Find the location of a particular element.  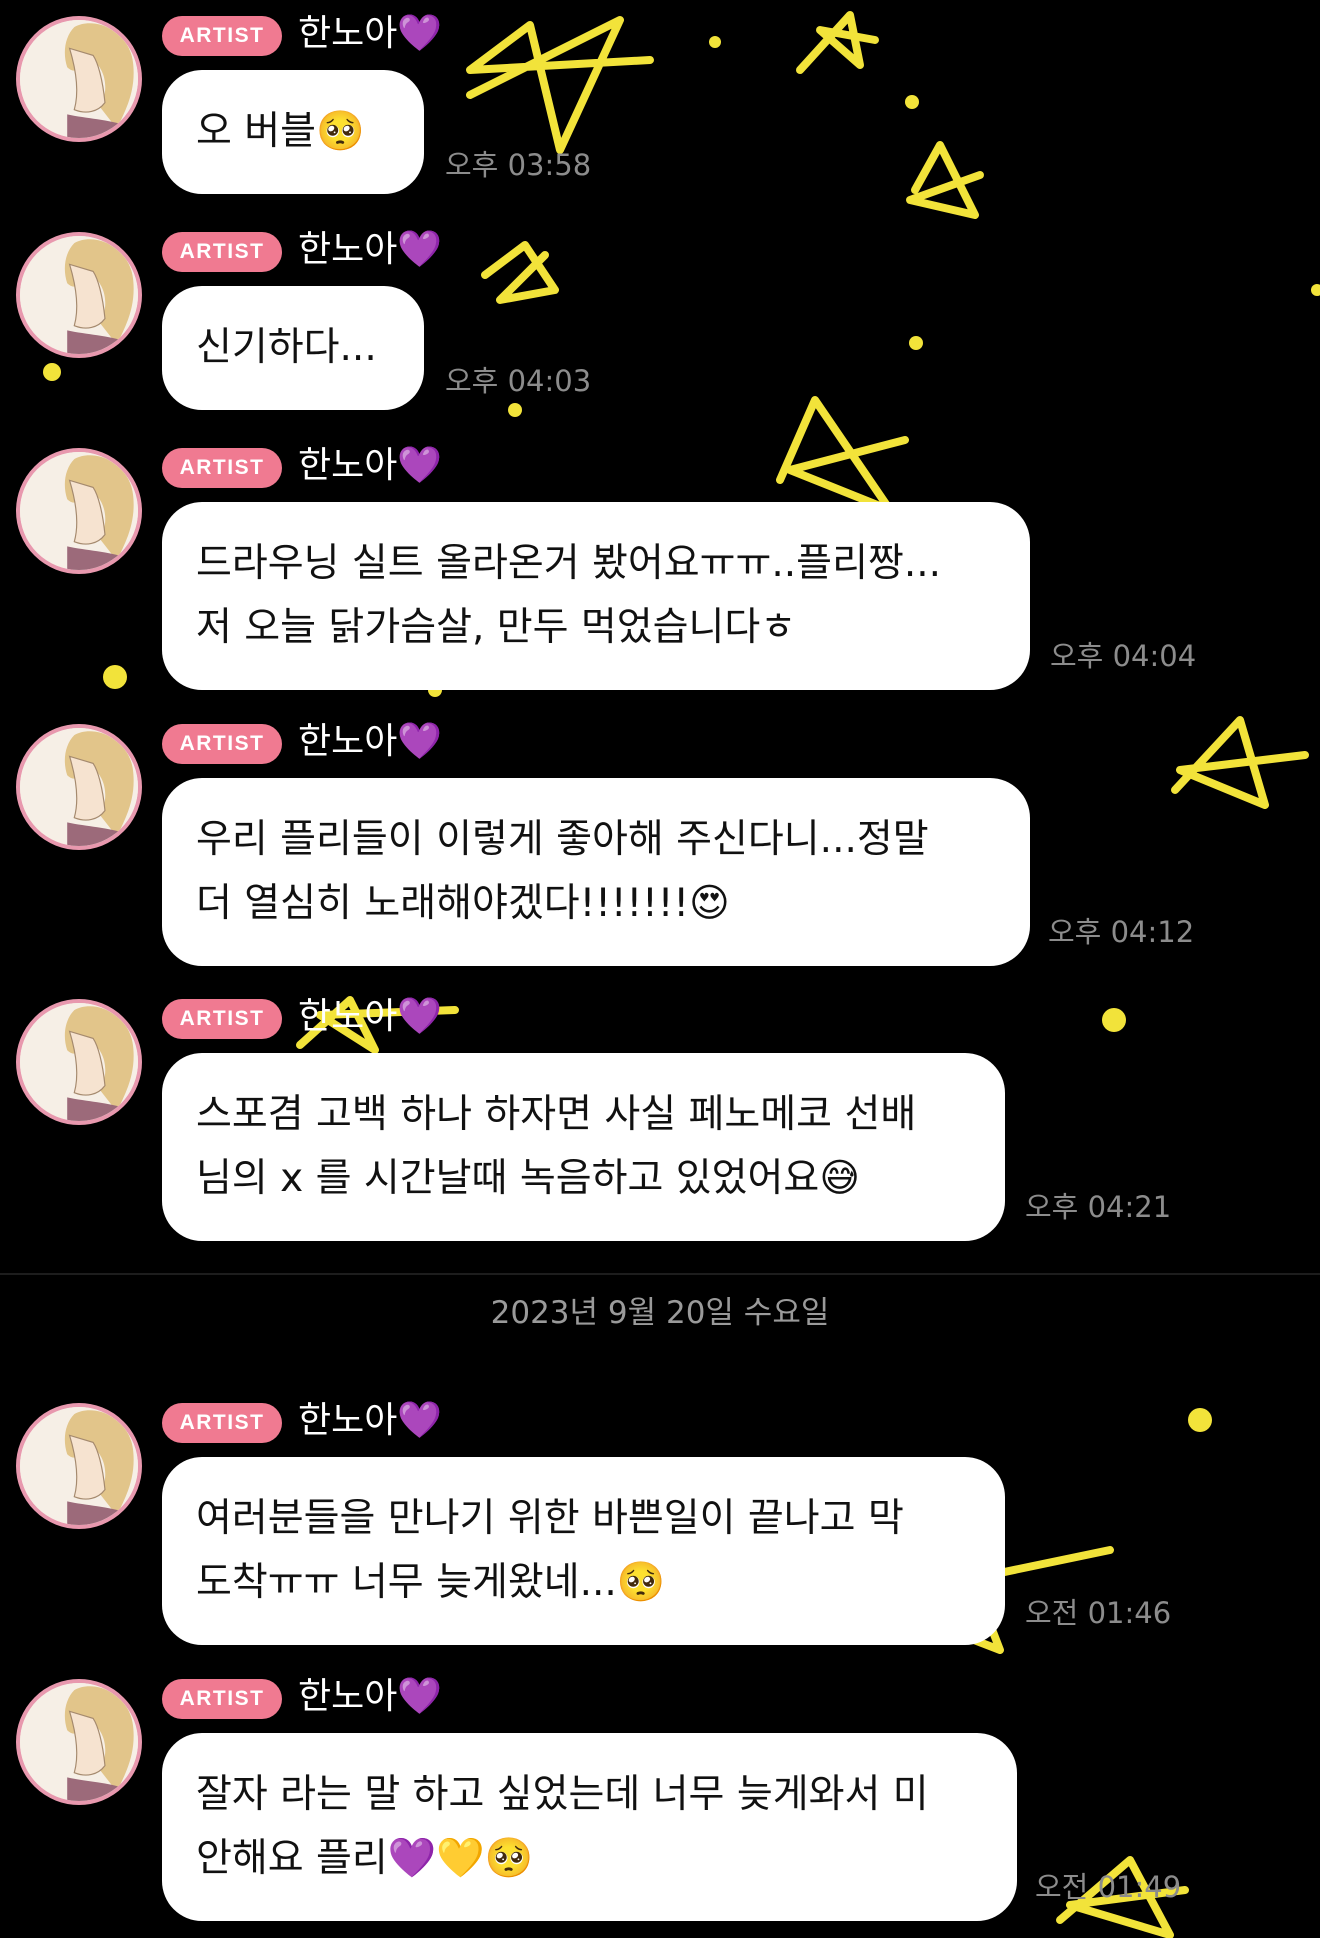

date-divider-line is located at coordinates (660, 1274).